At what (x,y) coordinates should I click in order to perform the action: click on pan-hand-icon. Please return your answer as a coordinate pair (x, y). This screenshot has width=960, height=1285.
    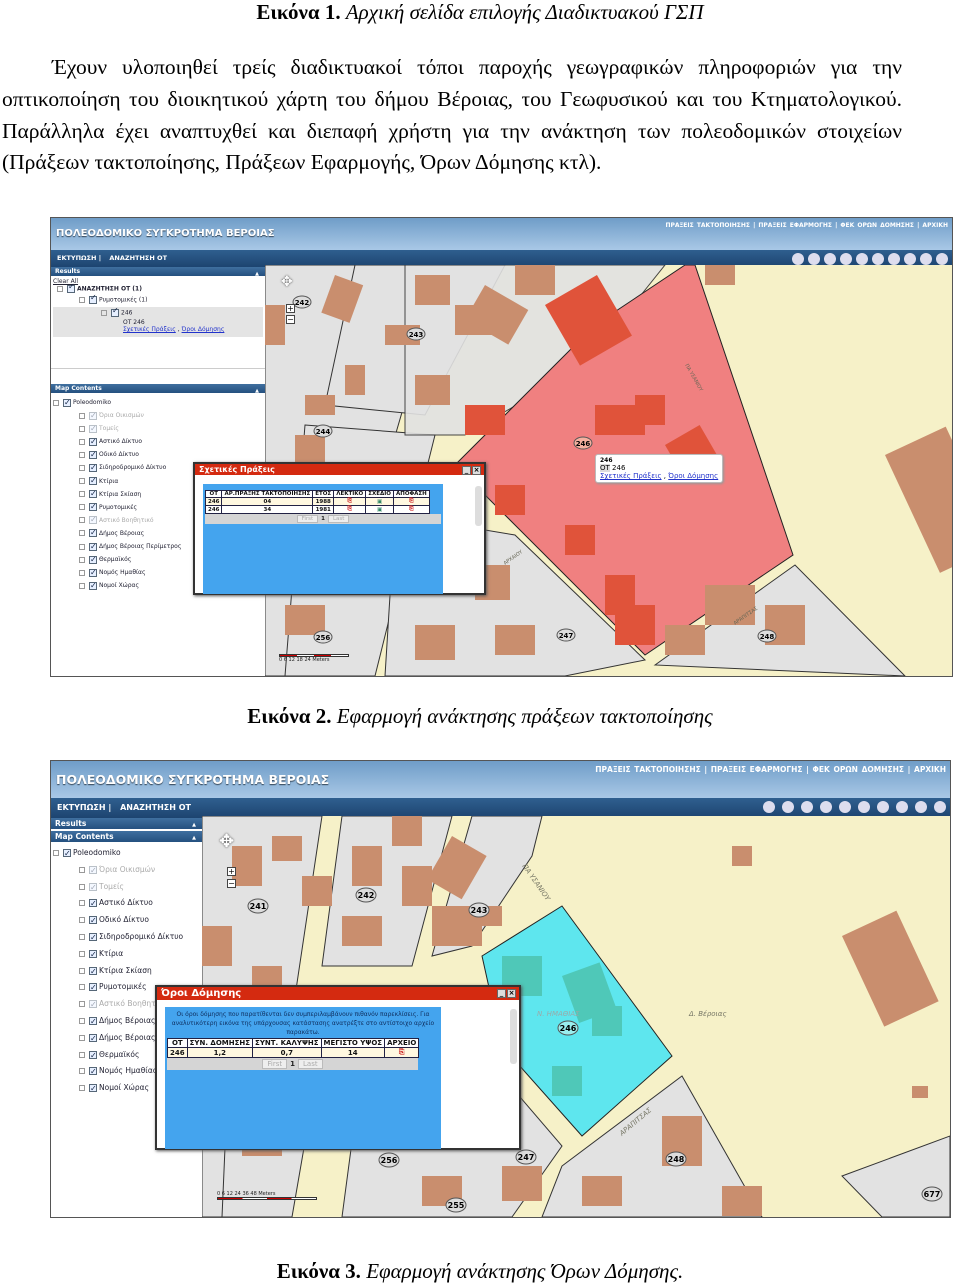
    Looking at the image, I should click on (807, 807).